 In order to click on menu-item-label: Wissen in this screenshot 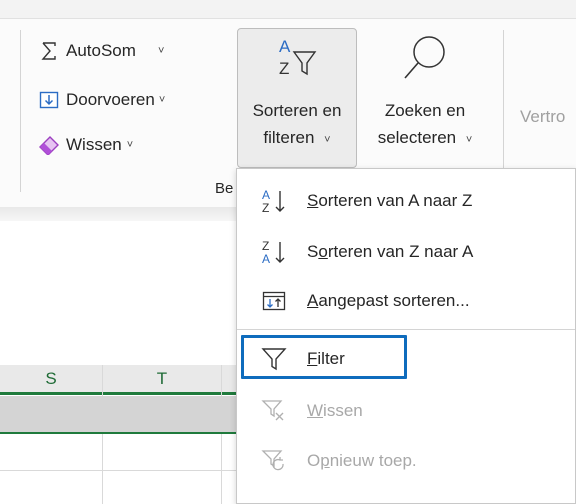, I will do `click(335, 411)`.